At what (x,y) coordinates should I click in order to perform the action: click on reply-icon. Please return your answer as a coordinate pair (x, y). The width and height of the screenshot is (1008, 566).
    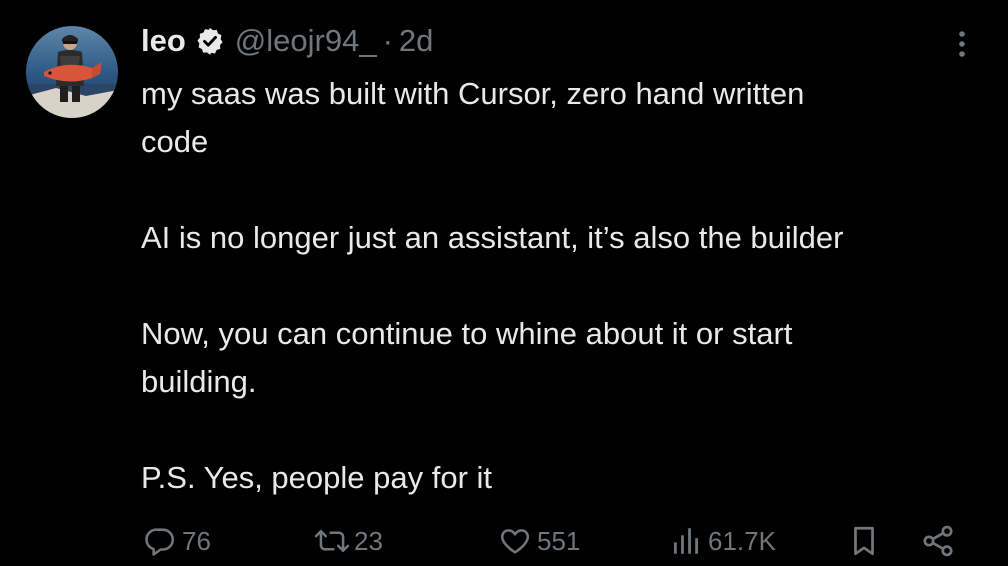
    Looking at the image, I should click on (160, 541).